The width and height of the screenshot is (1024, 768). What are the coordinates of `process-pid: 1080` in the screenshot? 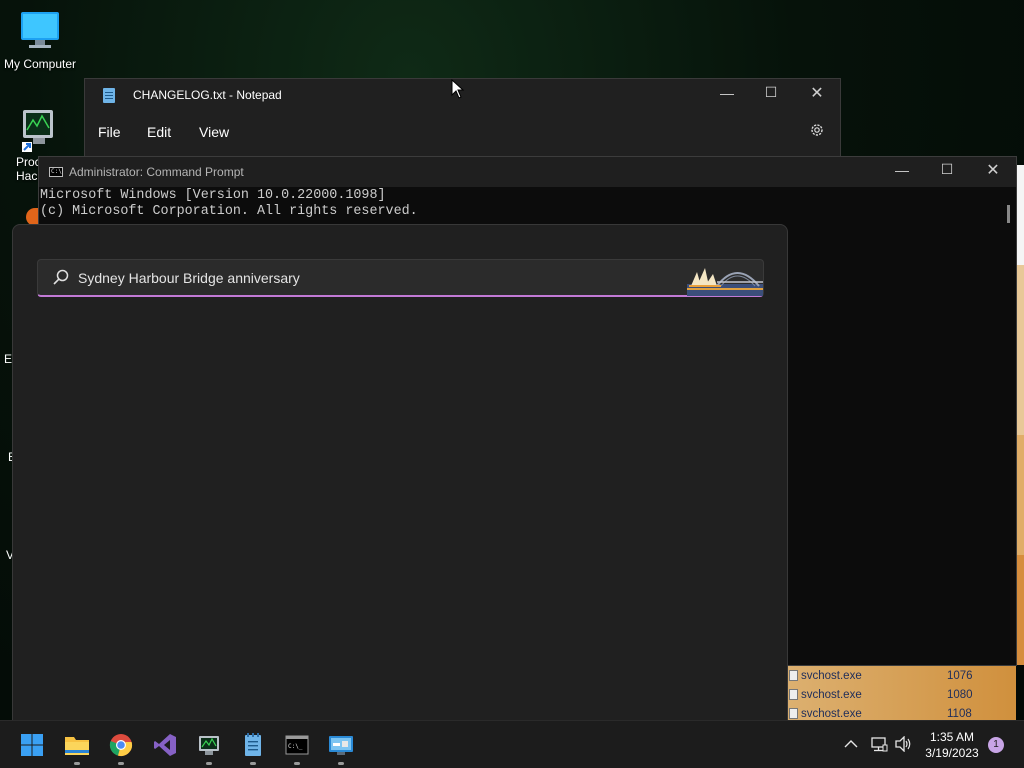 It's located at (960, 694).